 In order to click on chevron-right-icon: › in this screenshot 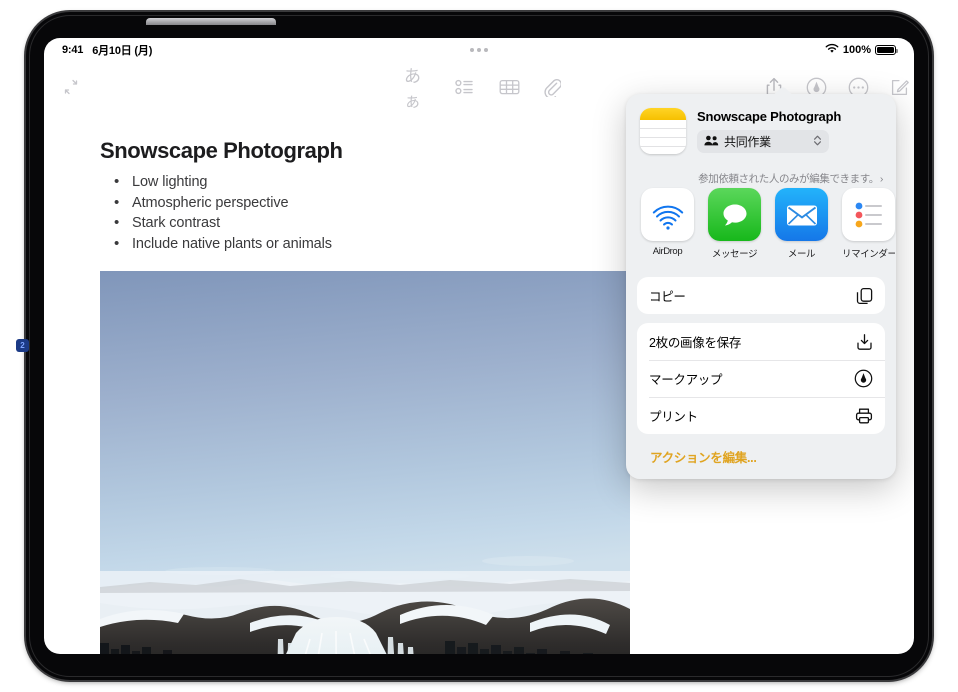, I will do `click(881, 179)`.